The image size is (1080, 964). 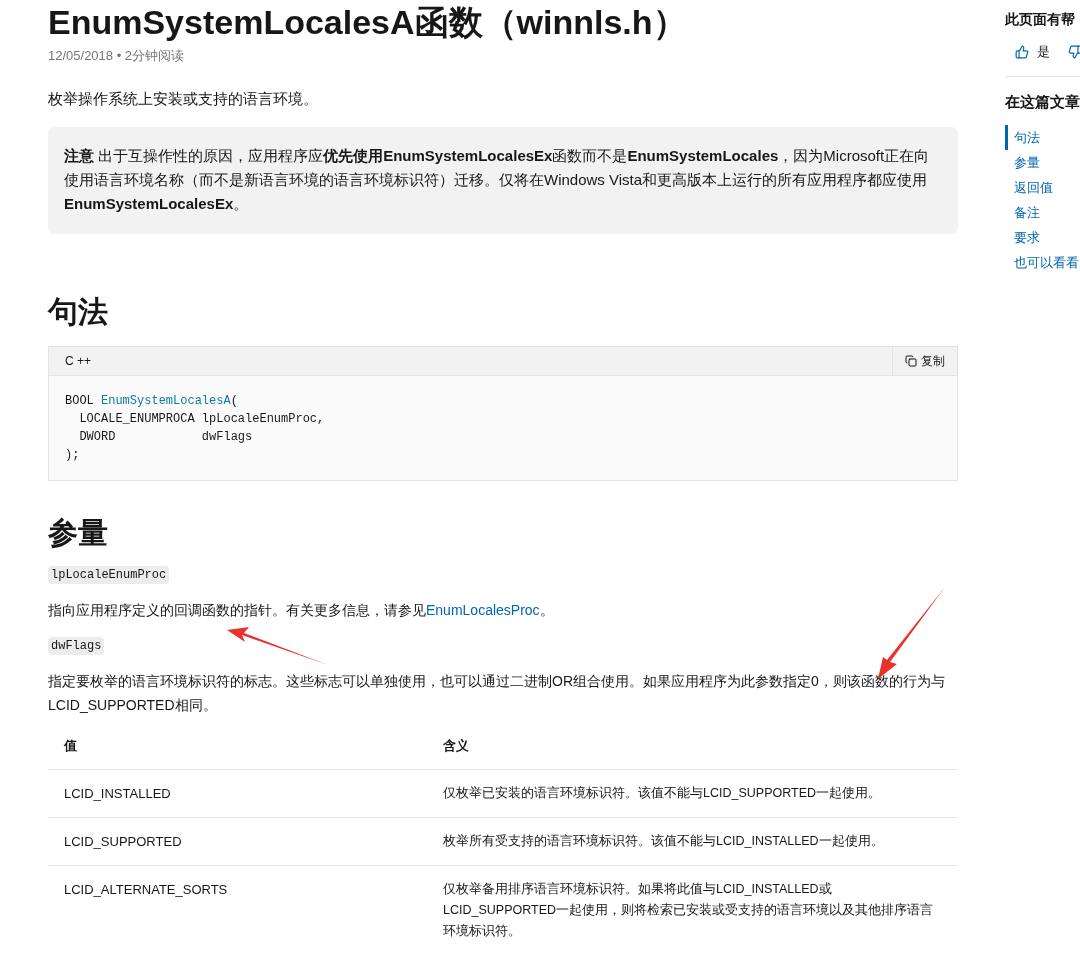 What do you see at coordinates (237, 746) in the screenshot?
I see `column-header: 值` at bounding box center [237, 746].